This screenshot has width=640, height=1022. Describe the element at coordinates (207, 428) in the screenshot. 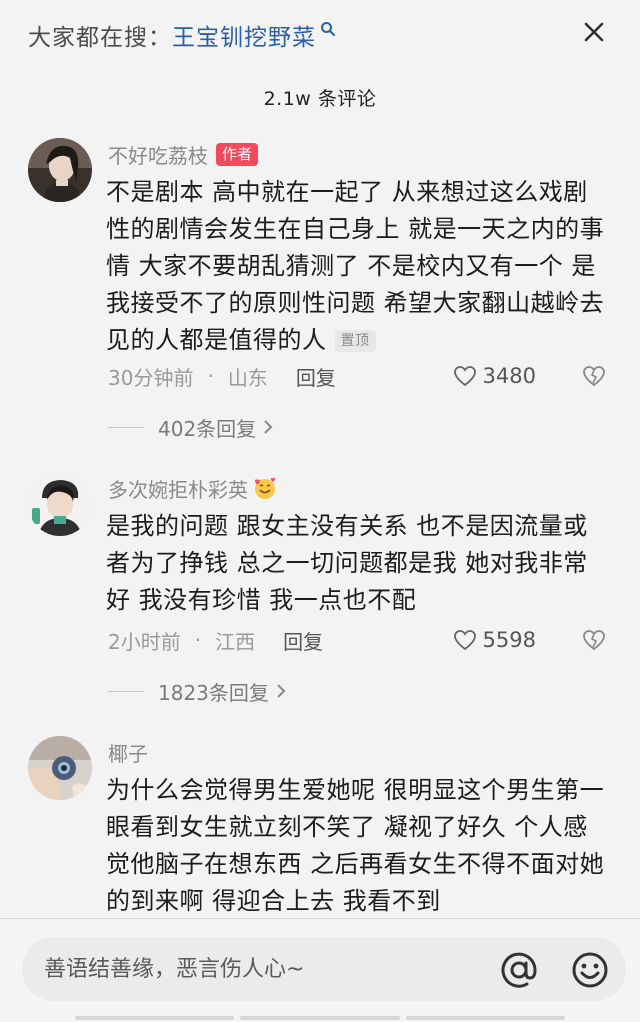

I see `replies-count: 402条回复` at that location.